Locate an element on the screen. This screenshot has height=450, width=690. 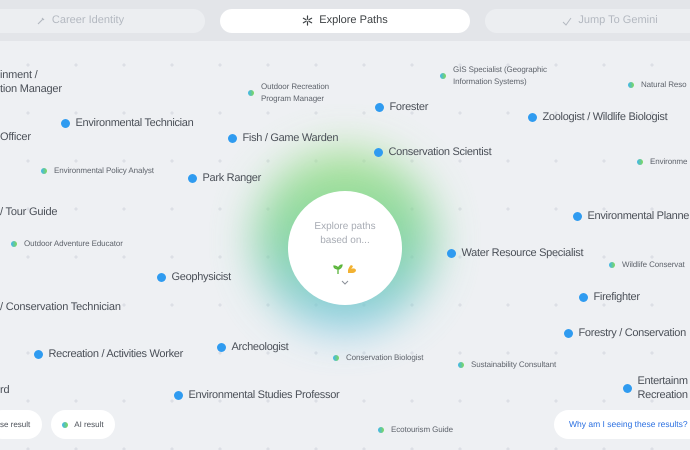
career-path-label: inment / tion Manager is located at coordinates (31, 82).